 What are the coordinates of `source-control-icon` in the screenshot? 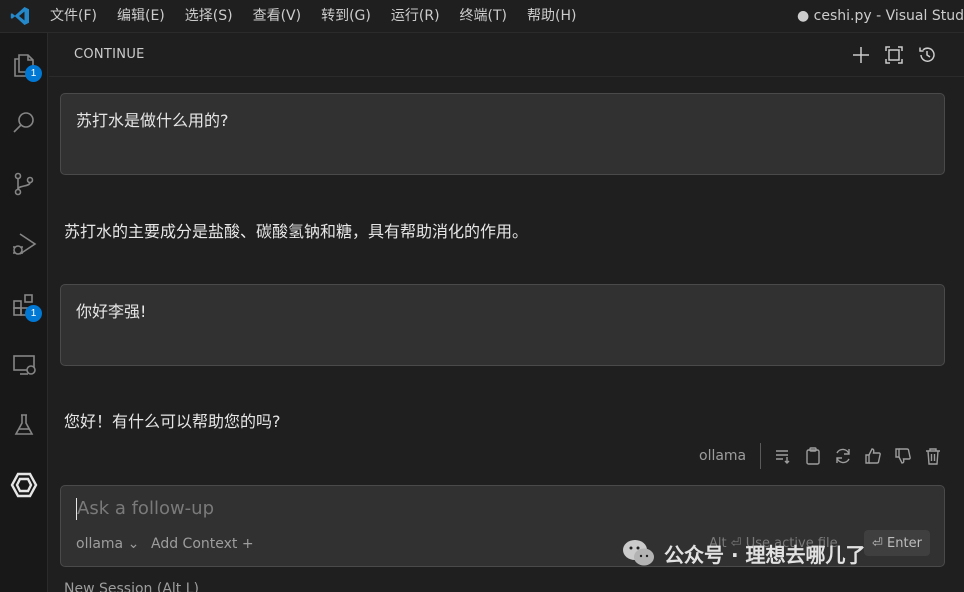 It's located at (24, 184).